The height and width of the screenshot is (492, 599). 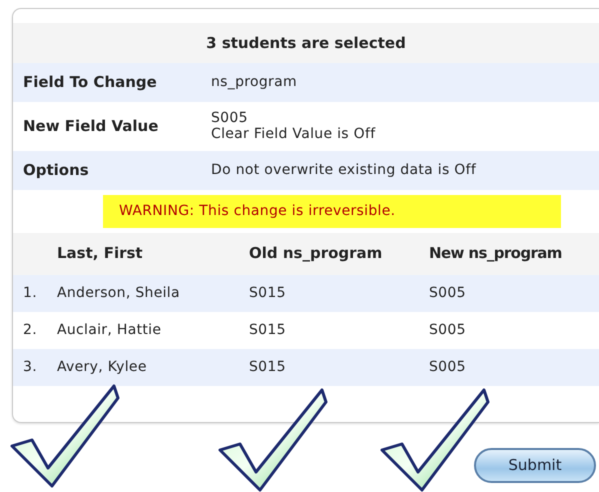 What do you see at coordinates (535, 465) in the screenshot?
I see `submit-button: Submit` at bounding box center [535, 465].